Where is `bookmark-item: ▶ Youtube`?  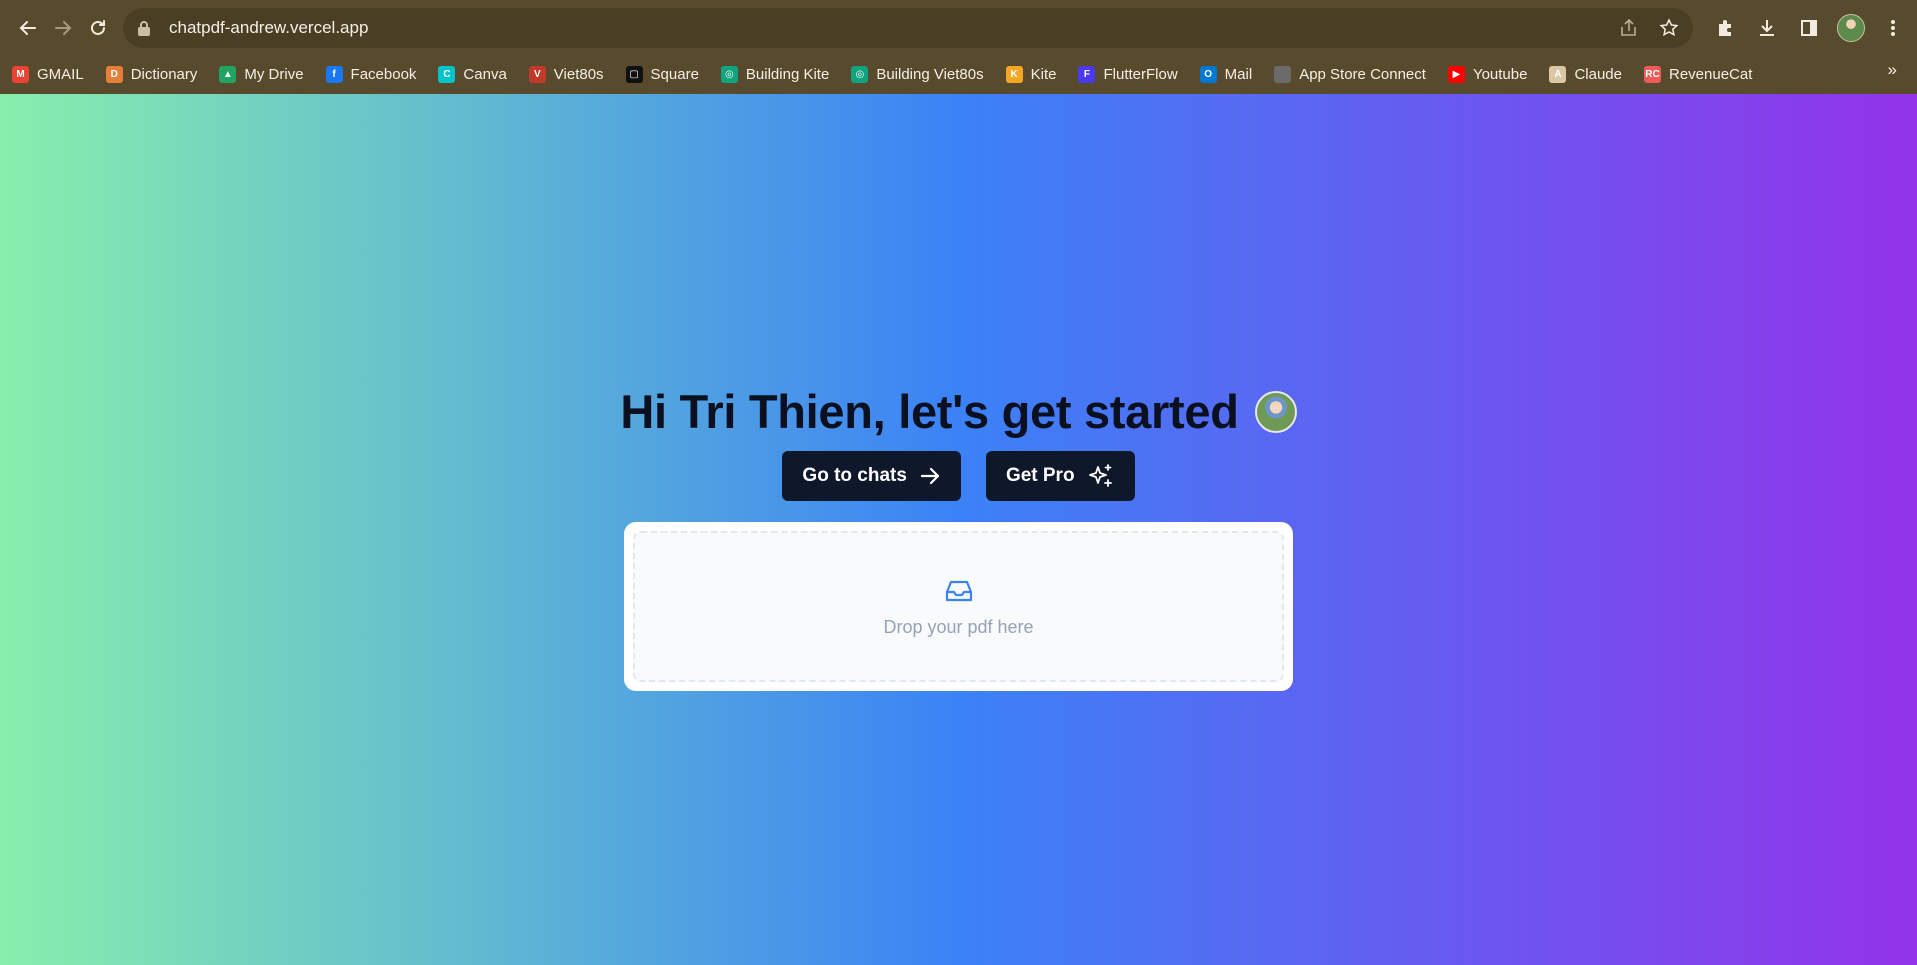
bookmark-item: ▶ Youtube is located at coordinates (1487, 74).